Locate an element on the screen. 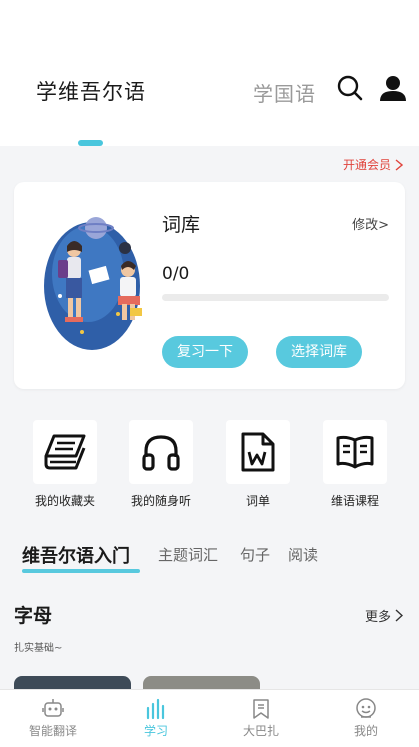 The width and height of the screenshot is (419, 747). subtab-topic-words: 主题词汇 is located at coordinates (188, 554).